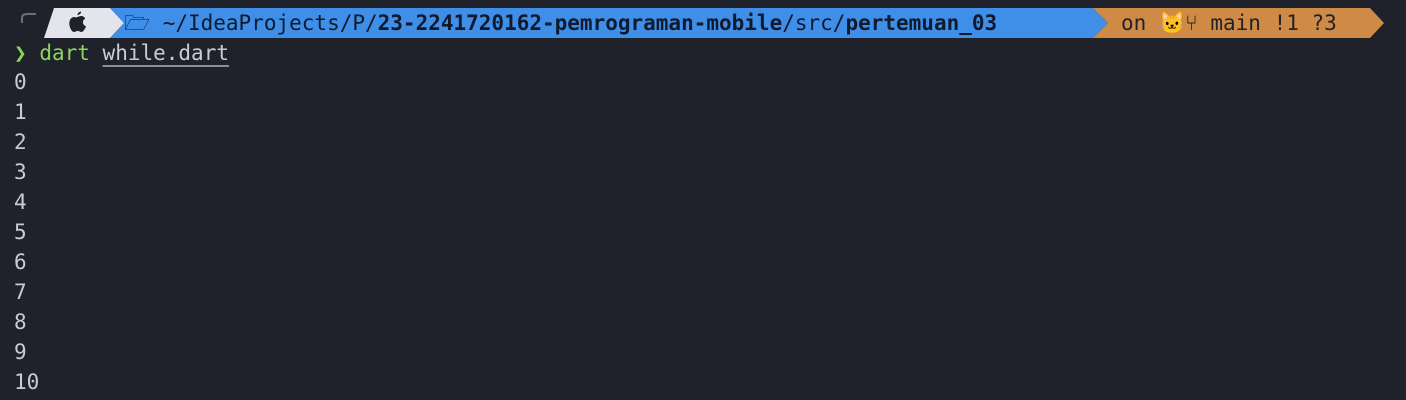 This screenshot has width=1406, height=400. Describe the element at coordinates (20, 292) in the screenshot. I see `output-line: 7` at that location.